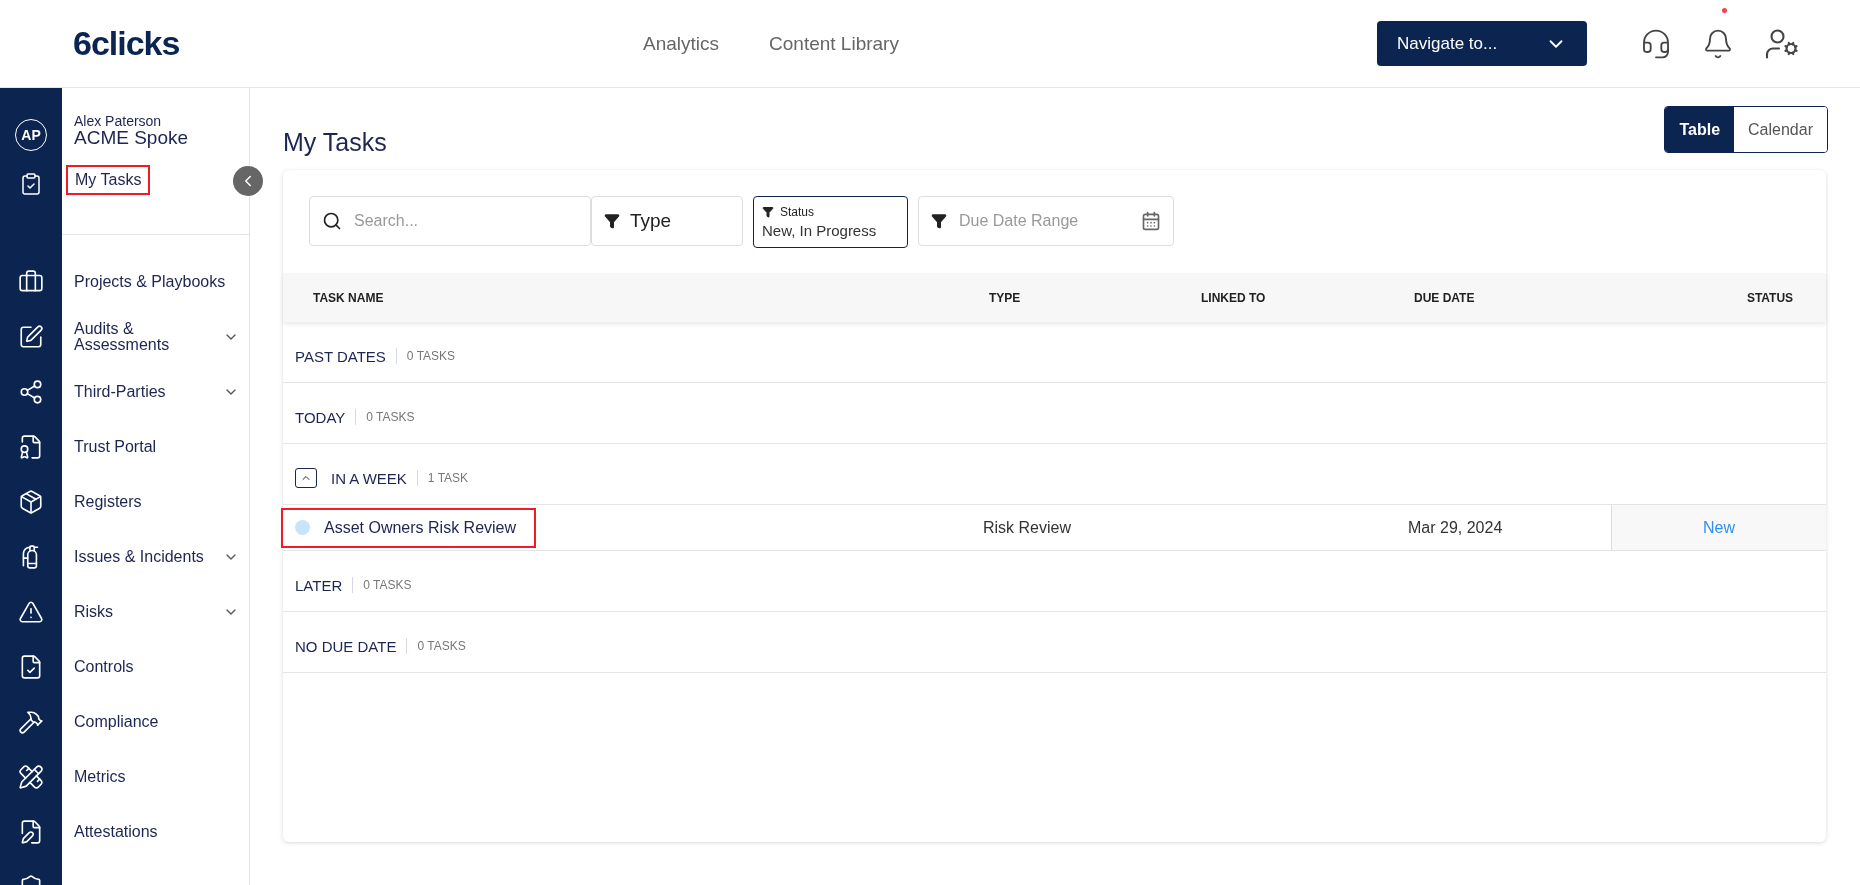 This screenshot has width=1860, height=885. I want to click on column-header: STATUS, so click(1770, 297).